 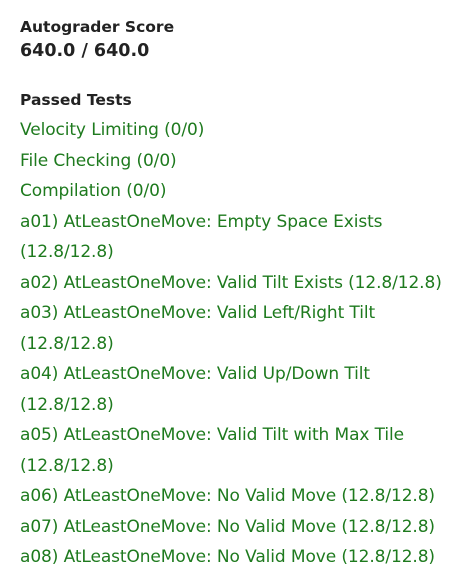 I want to click on autograder-score-value: 640.0 / 640.0, so click(x=85, y=51).